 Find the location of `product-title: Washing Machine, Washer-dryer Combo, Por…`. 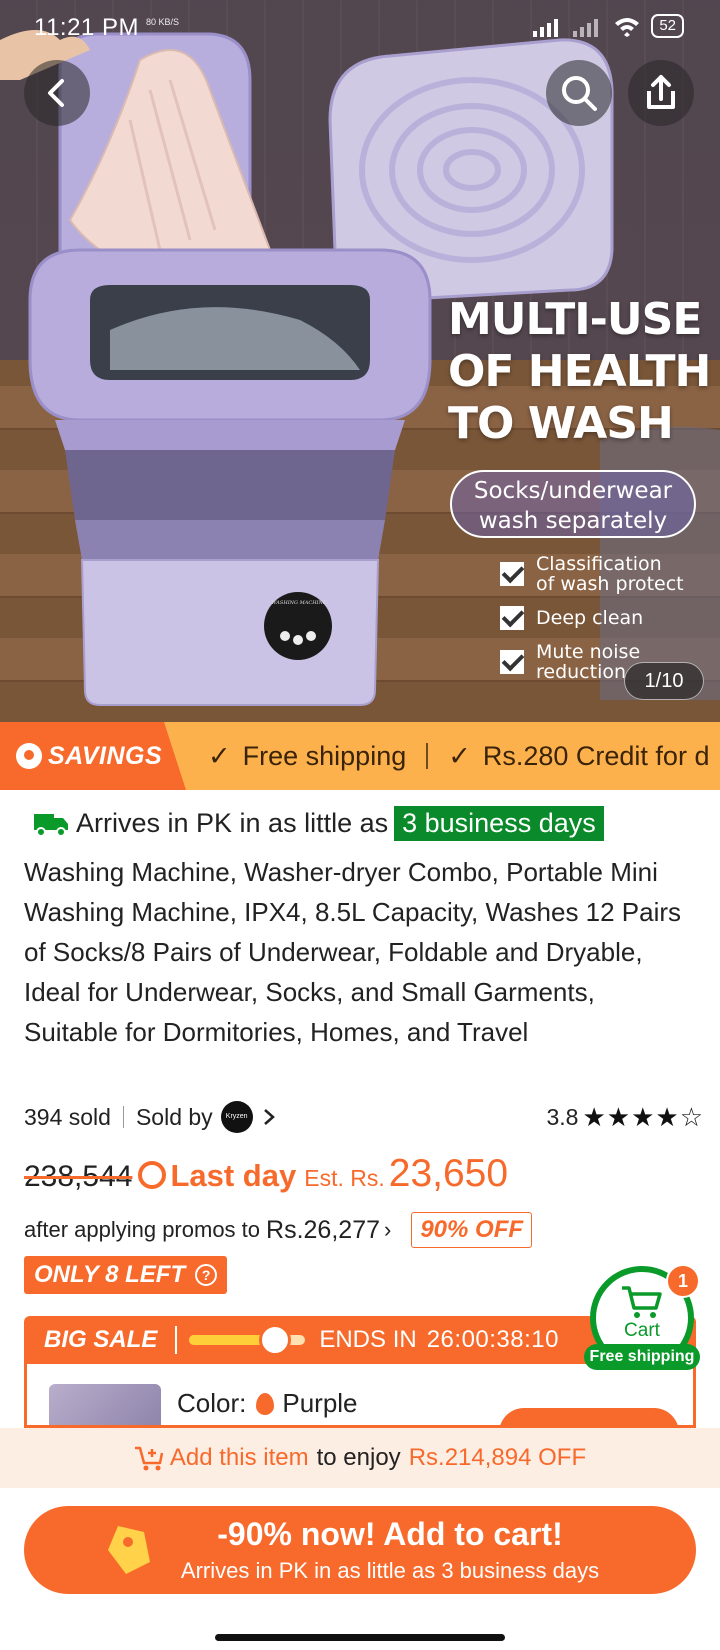

product-title: Washing Machine, Washer-dryer Combo, Por… is located at coordinates (353, 952).